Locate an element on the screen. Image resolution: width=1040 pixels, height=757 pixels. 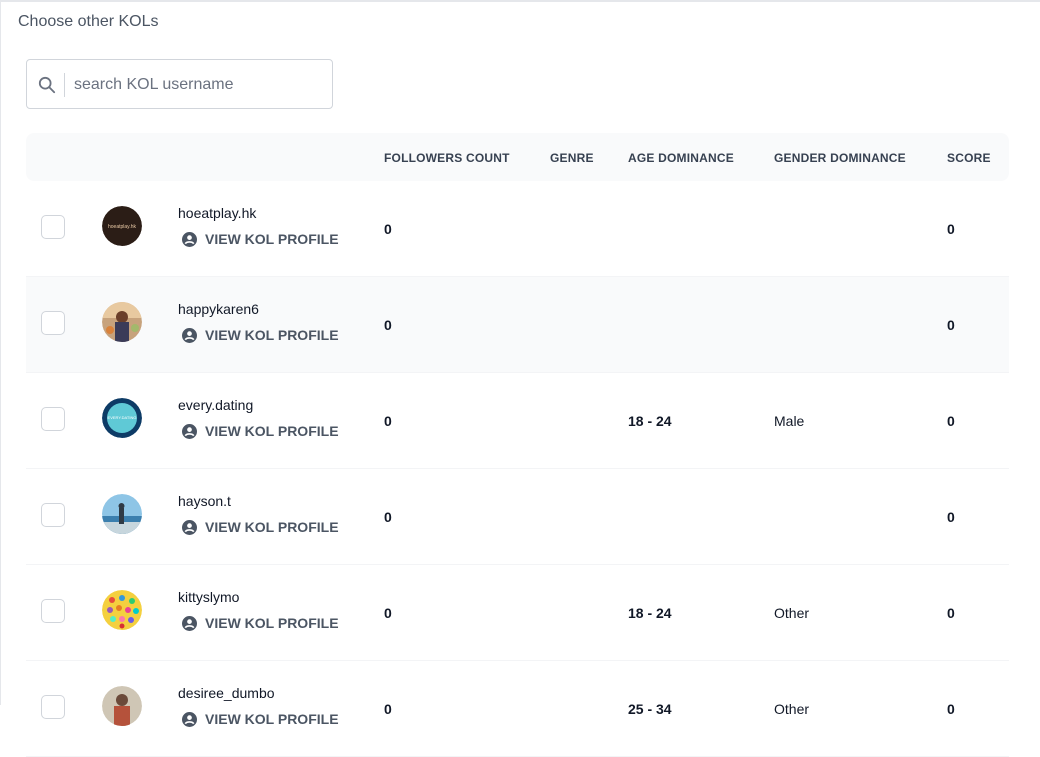
kol-username: happykaren6 is located at coordinates (218, 309).